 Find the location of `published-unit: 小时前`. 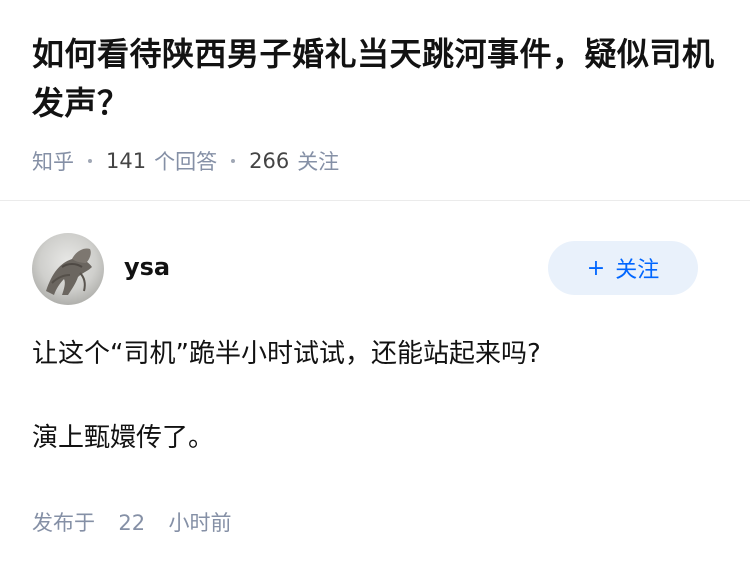

published-unit: 小时前 is located at coordinates (200, 523).